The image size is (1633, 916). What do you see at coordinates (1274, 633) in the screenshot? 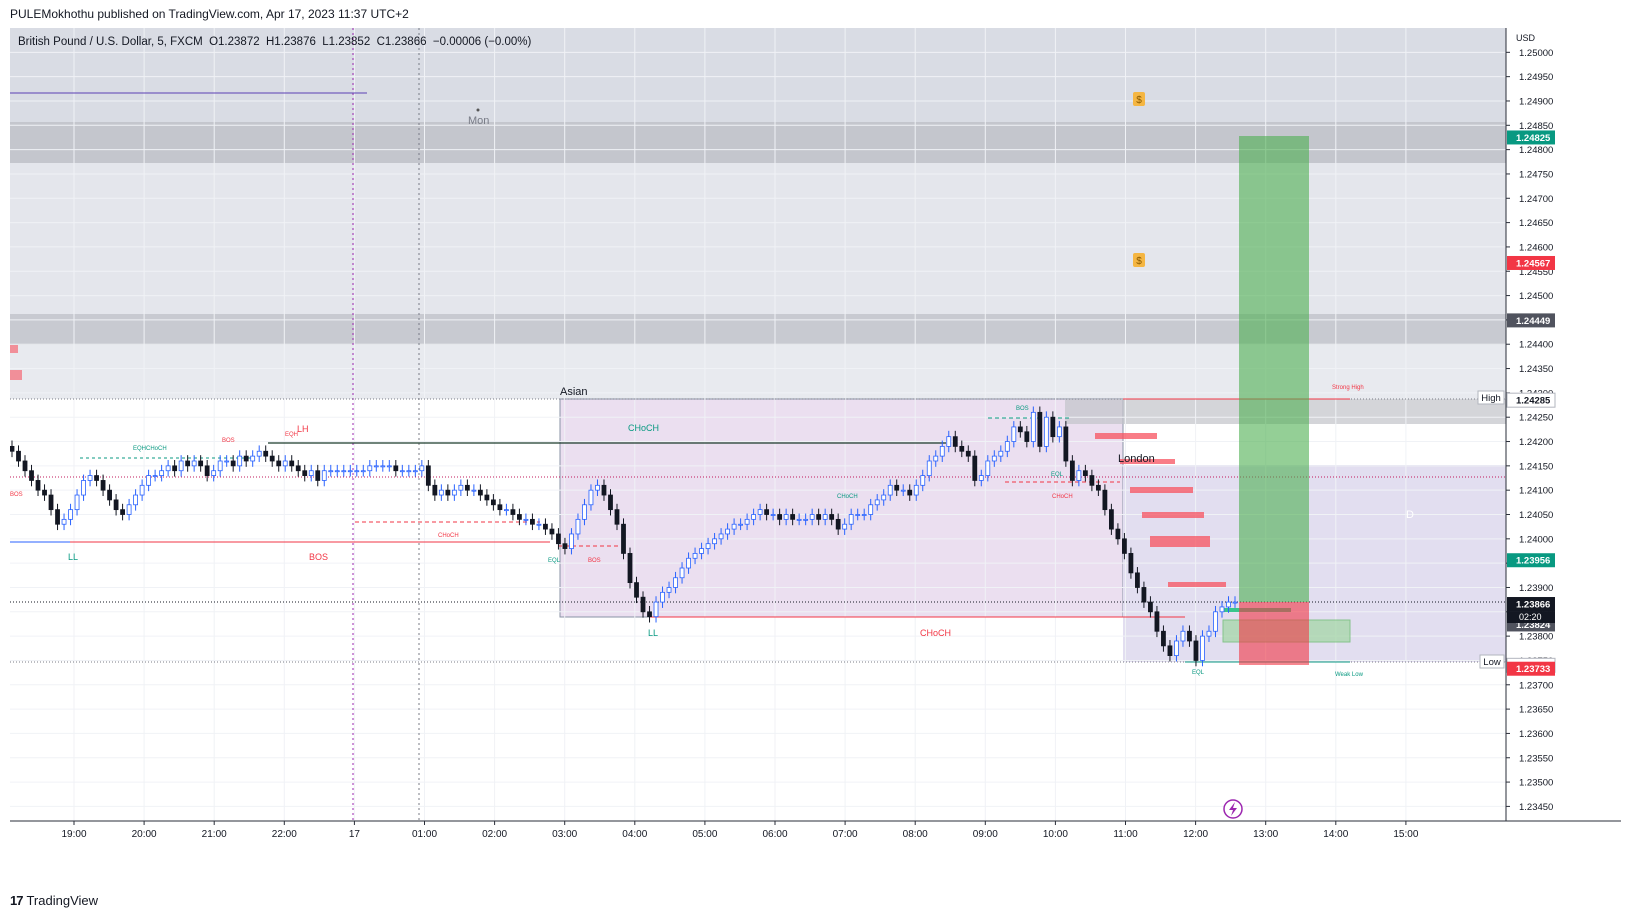
I see `long-position-stop` at bounding box center [1274, 633].